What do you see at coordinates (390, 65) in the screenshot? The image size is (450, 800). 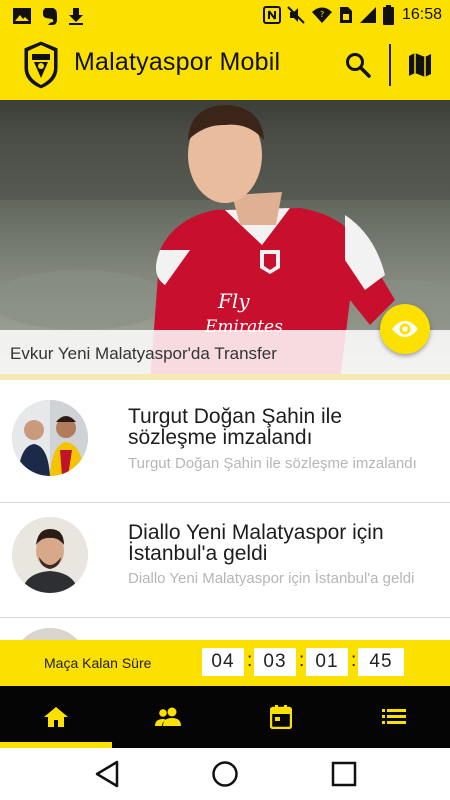 I see `app-bar-divider` at bounding box center [390, 65].